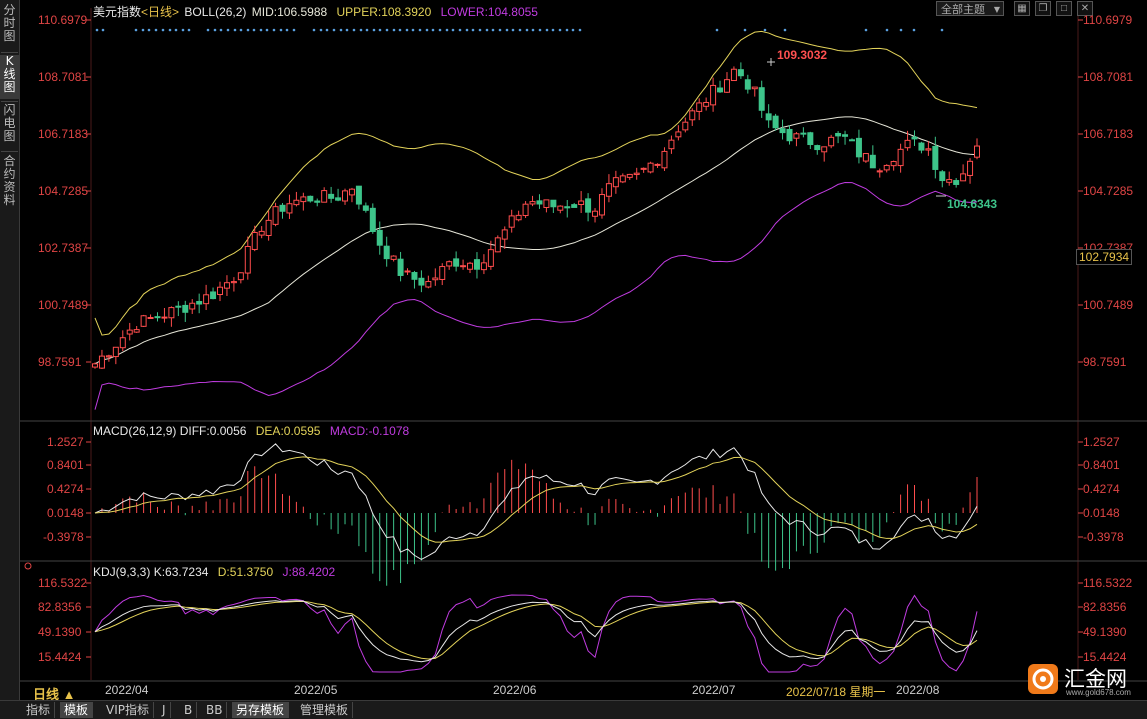 The height and width of the screenshot is (719, 1147). Describe the element at coordinates (181, 572) in the screenshot. I see `kdj-k-value: K:63.7234` at that location.